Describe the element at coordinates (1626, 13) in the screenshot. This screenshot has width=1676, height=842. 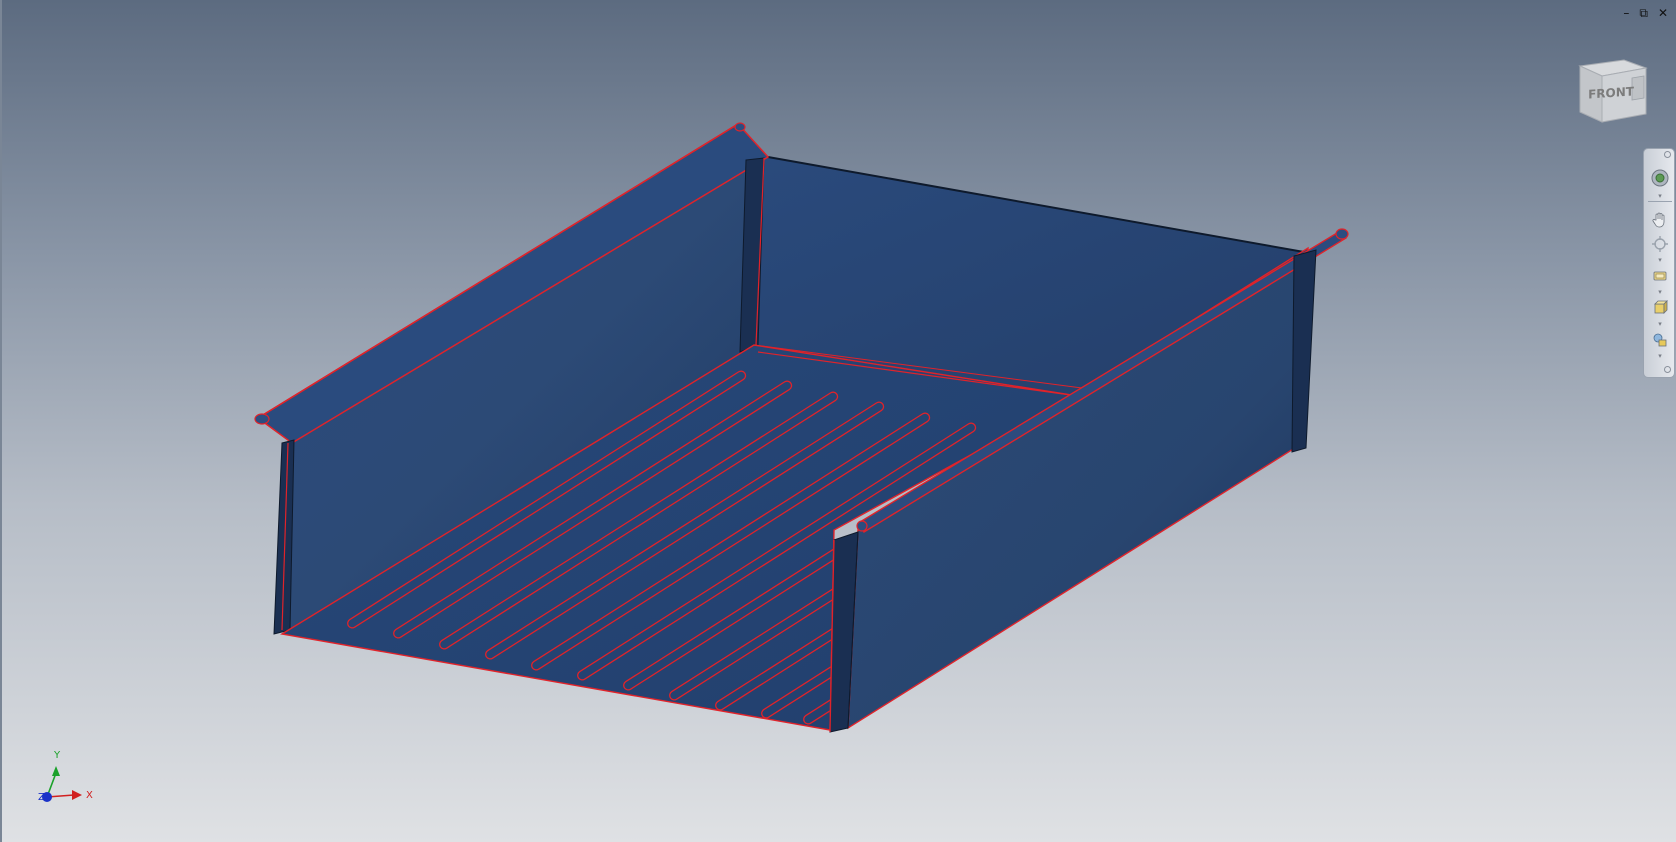
I see `minimize-icon: –` at that location.